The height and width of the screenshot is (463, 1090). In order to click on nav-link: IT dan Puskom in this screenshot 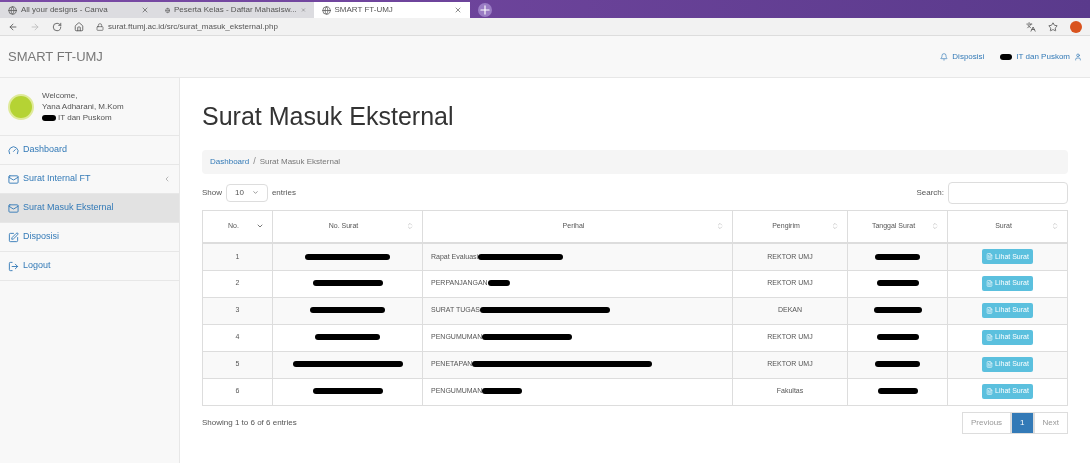, I will do `click(1043, 56)`.